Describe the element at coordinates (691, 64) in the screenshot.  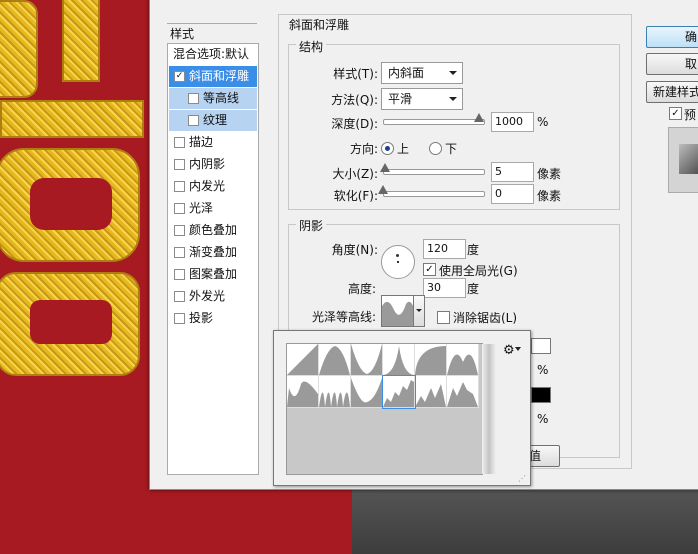
I see `cancel-label: 取` at that location.